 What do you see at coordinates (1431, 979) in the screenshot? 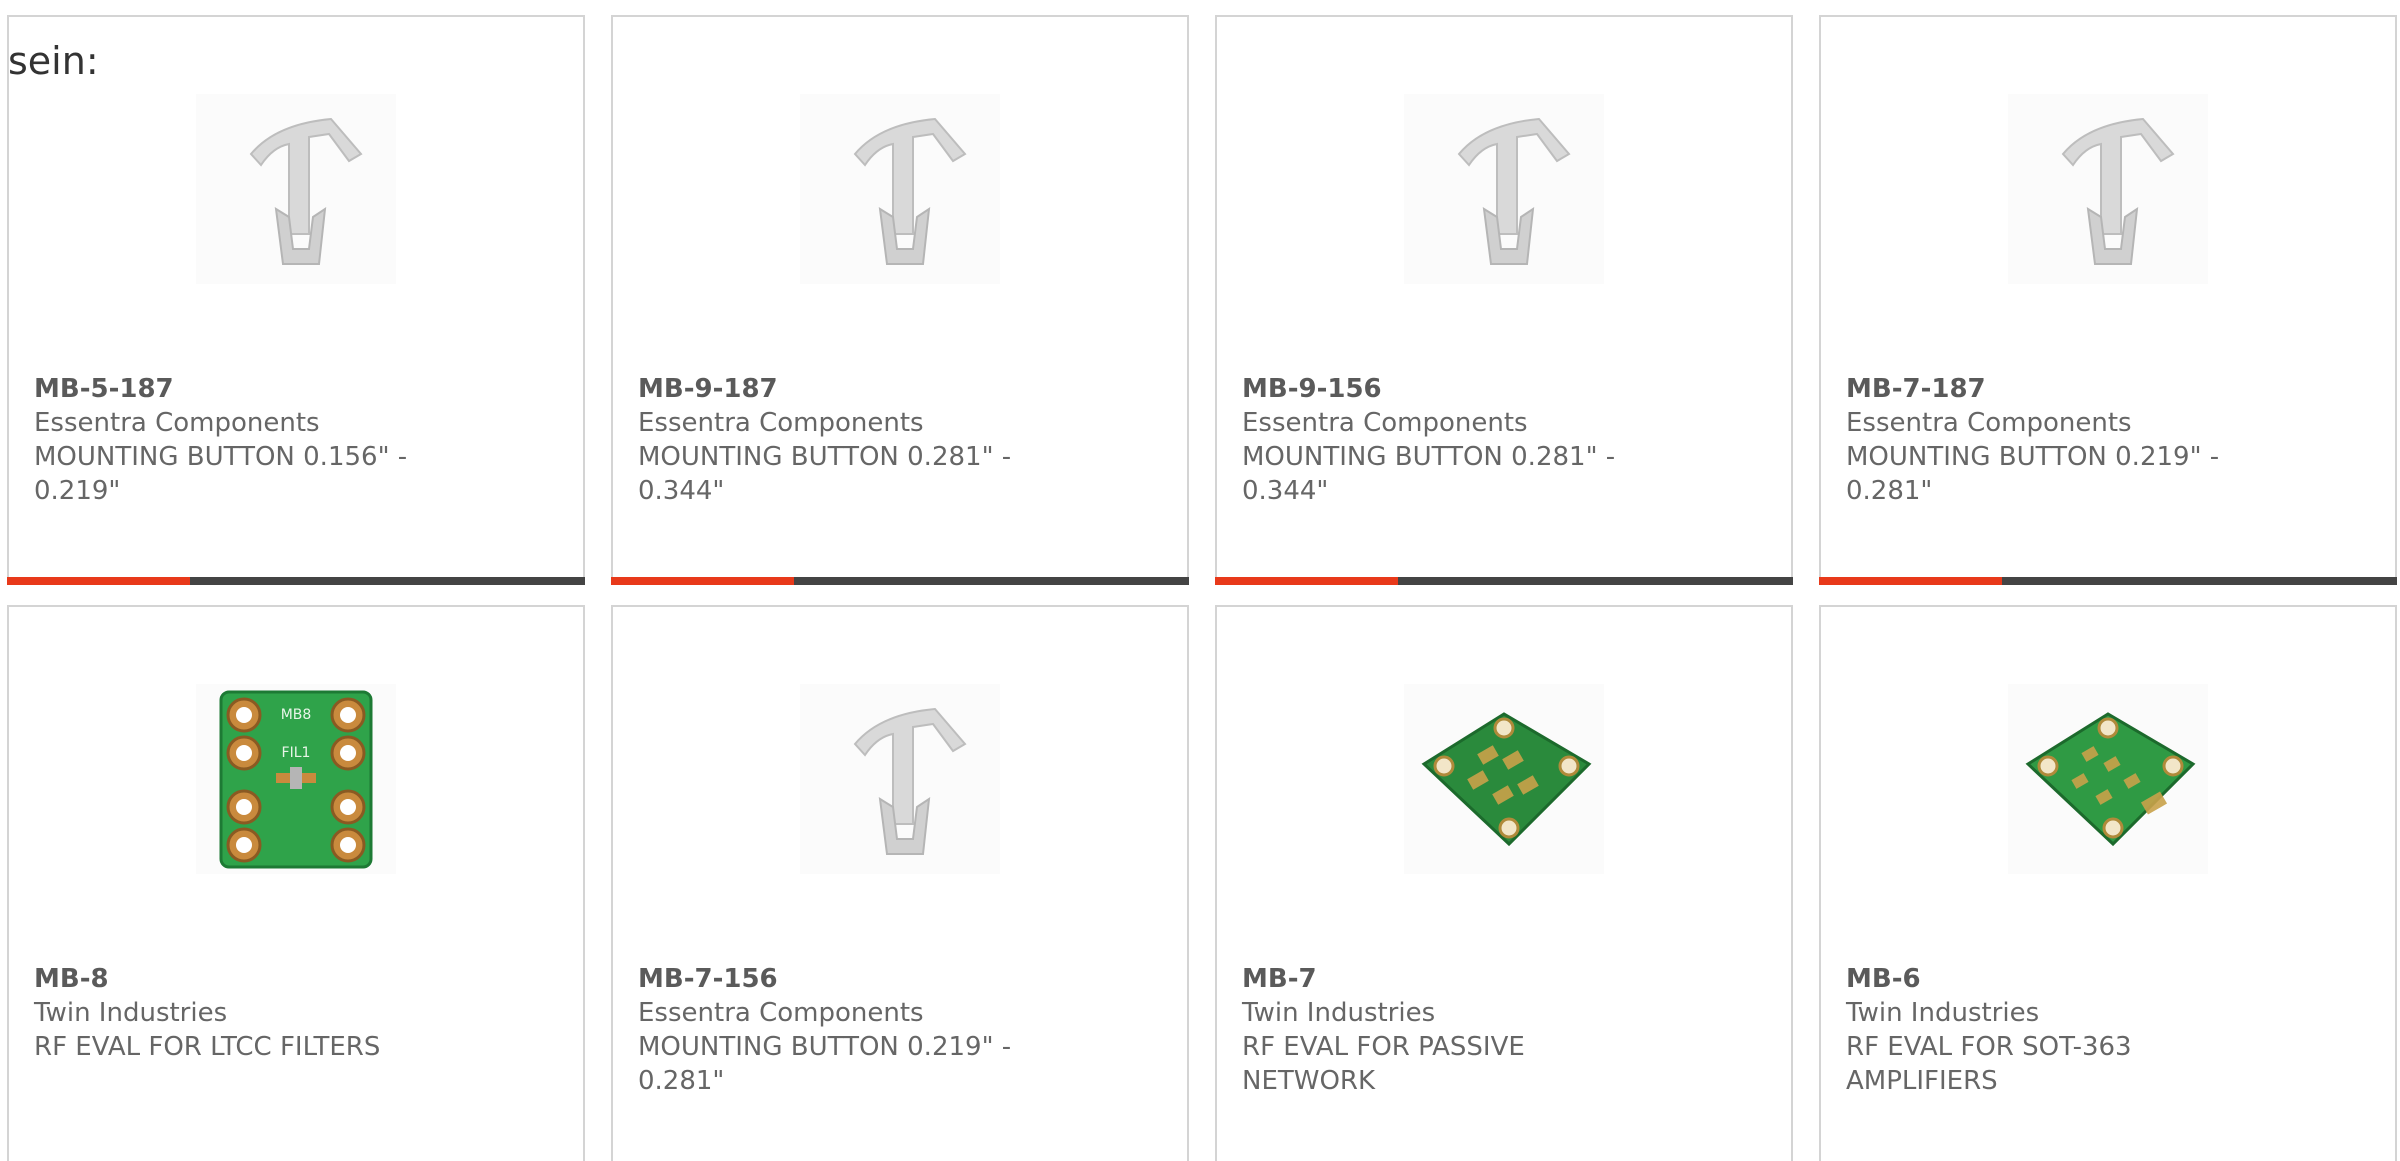
I see `part-number-link: MB-7` at bounding box center [1431, 979].